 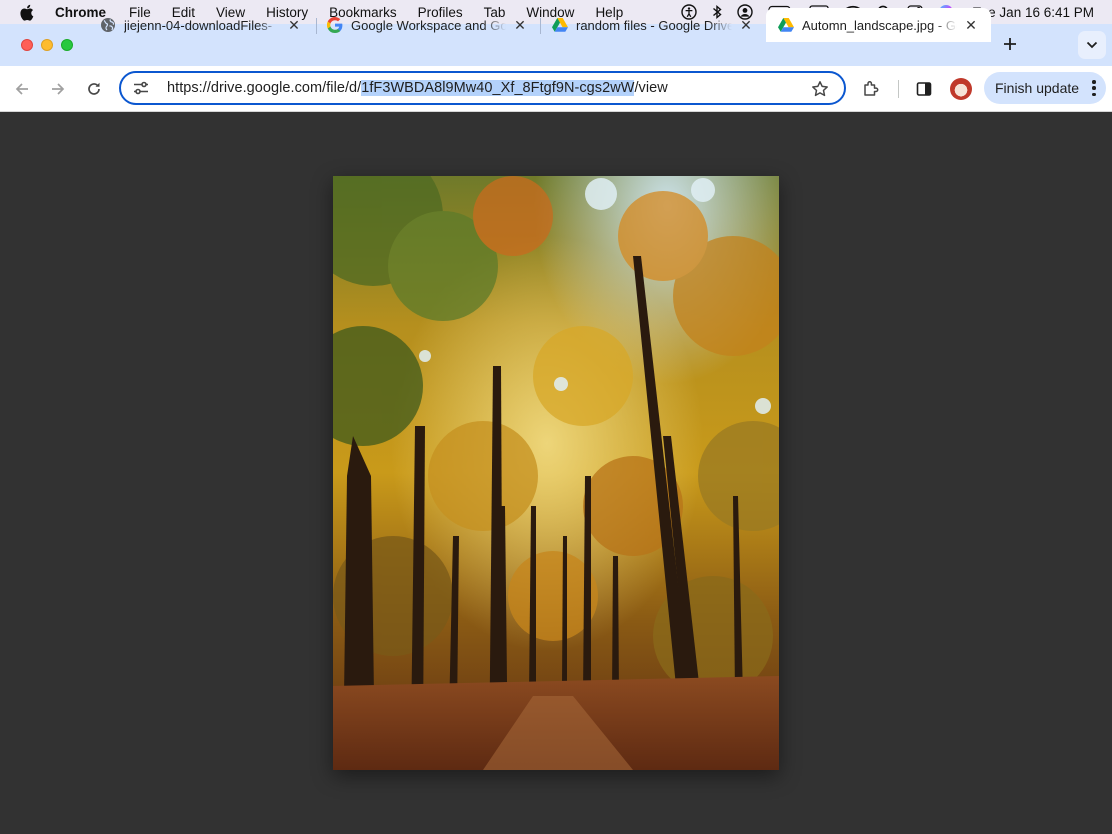 I want to click on new-tab-button, so click(x=1010, y=44).